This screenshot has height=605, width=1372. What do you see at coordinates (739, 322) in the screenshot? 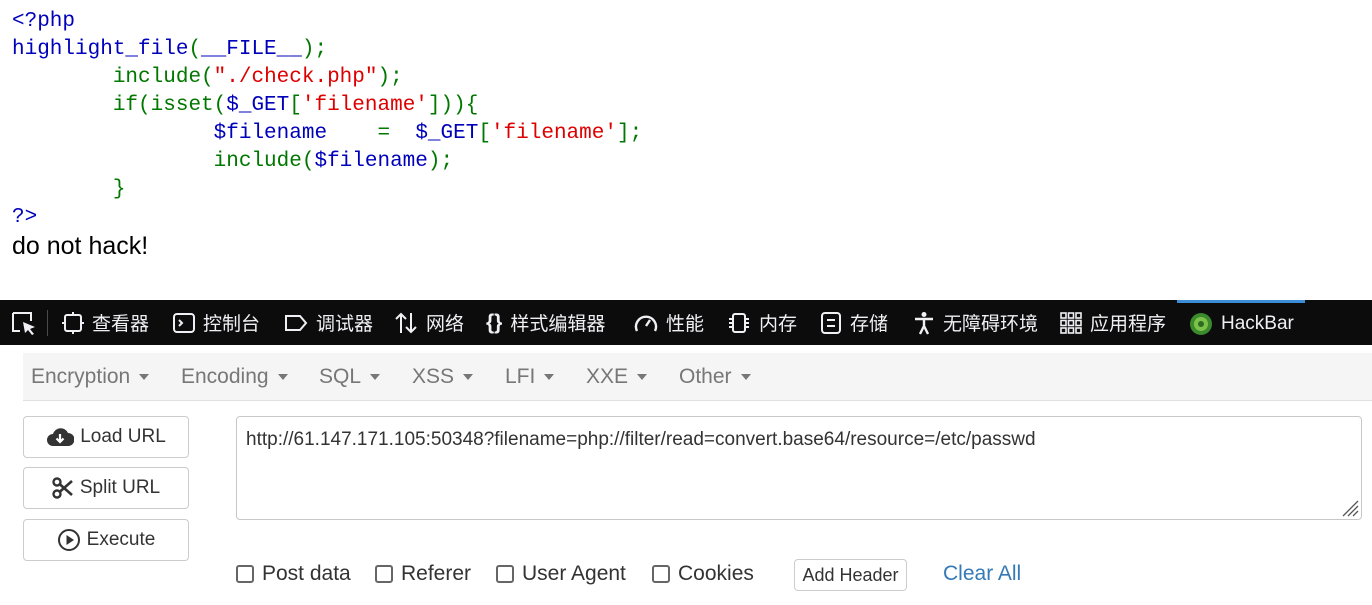
I see `memory-icon` at bounding box center [739, 322].